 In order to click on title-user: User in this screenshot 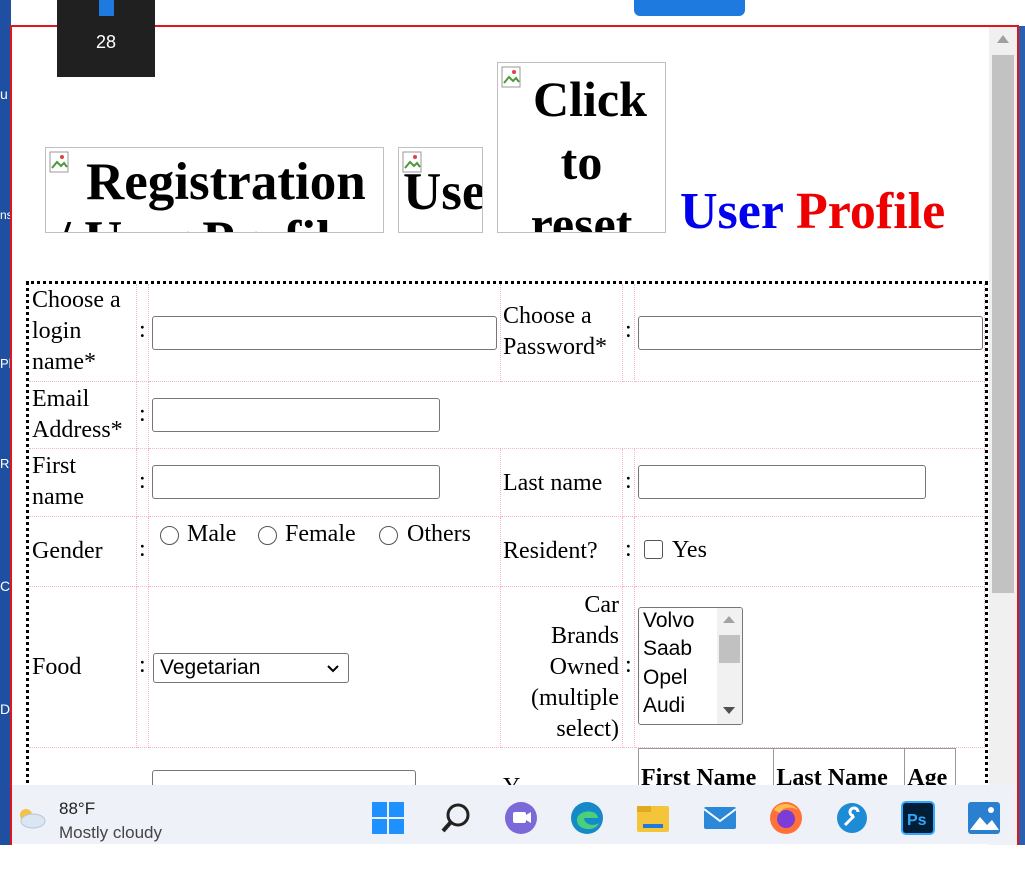, I will do `click(732, 211)`.